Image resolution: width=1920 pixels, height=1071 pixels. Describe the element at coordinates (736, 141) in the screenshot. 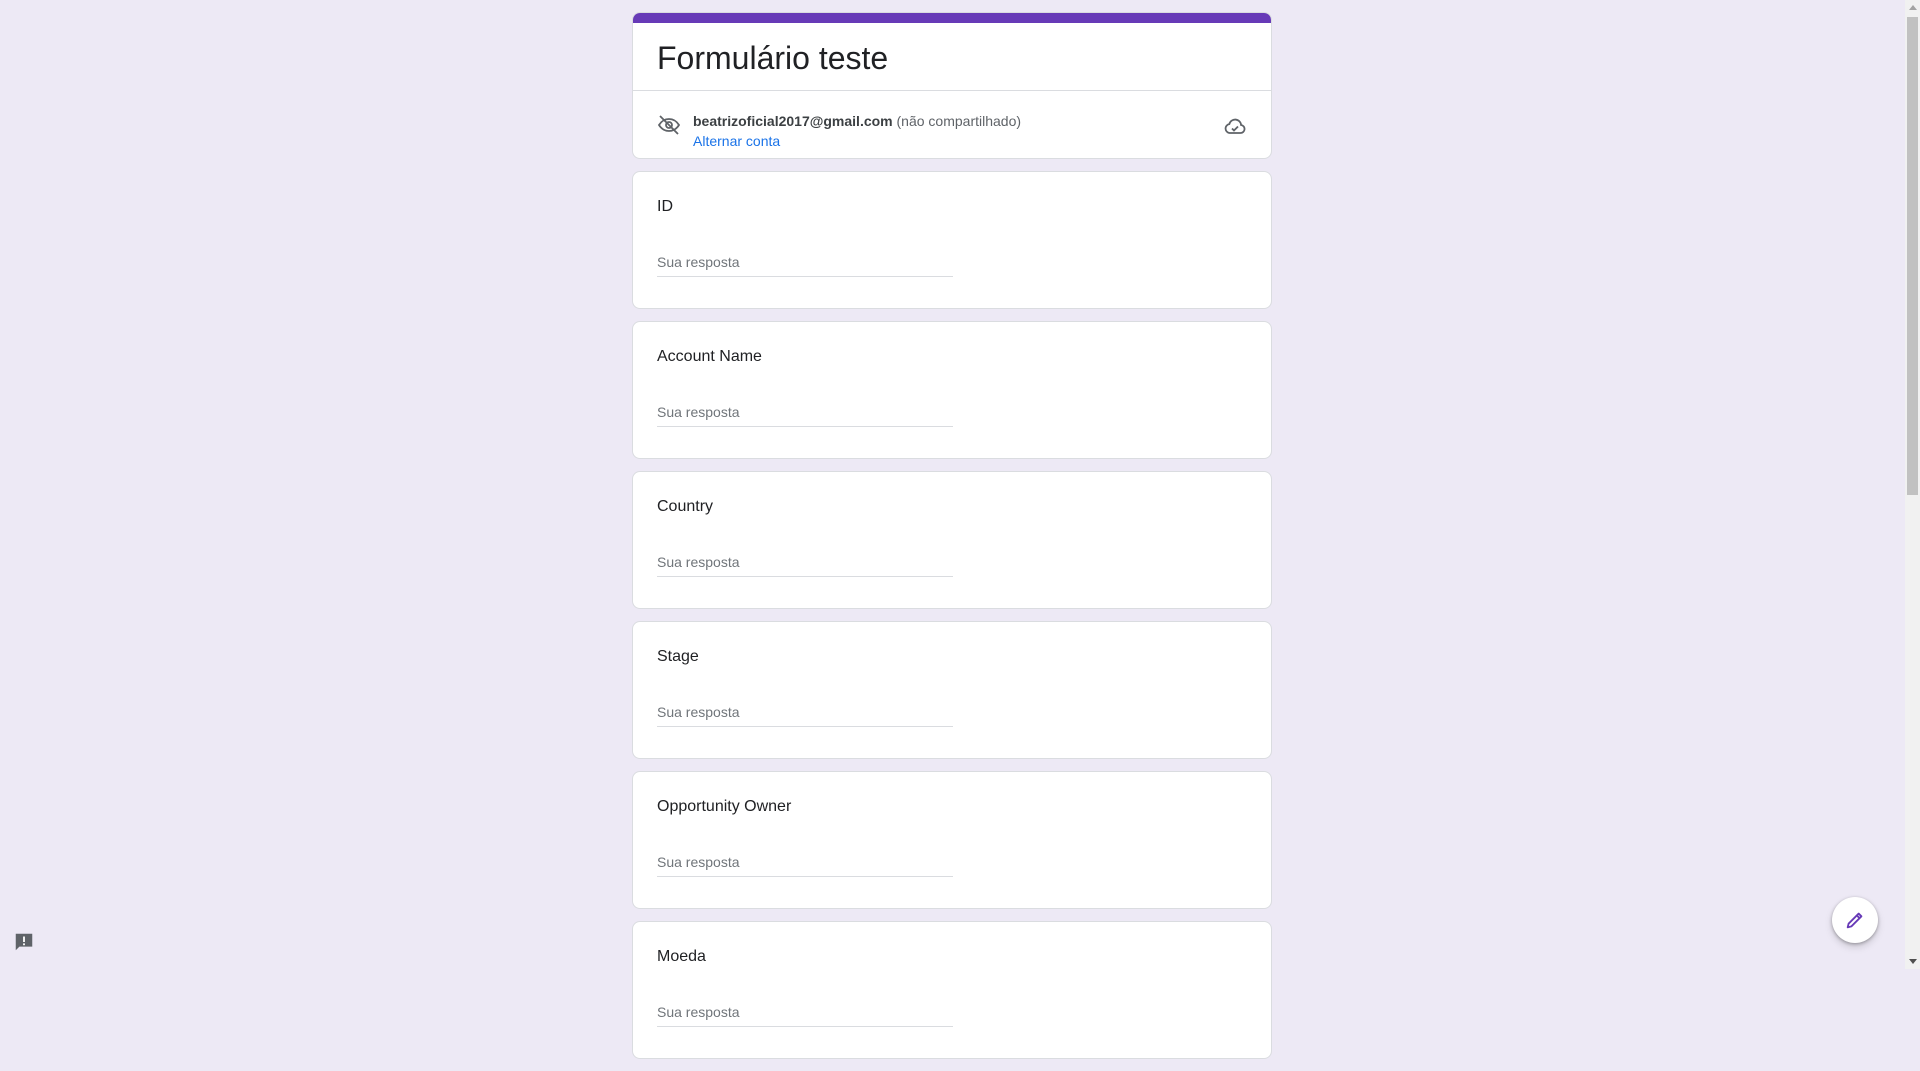

I see `switch-account-link: Alternar conta` at that location.